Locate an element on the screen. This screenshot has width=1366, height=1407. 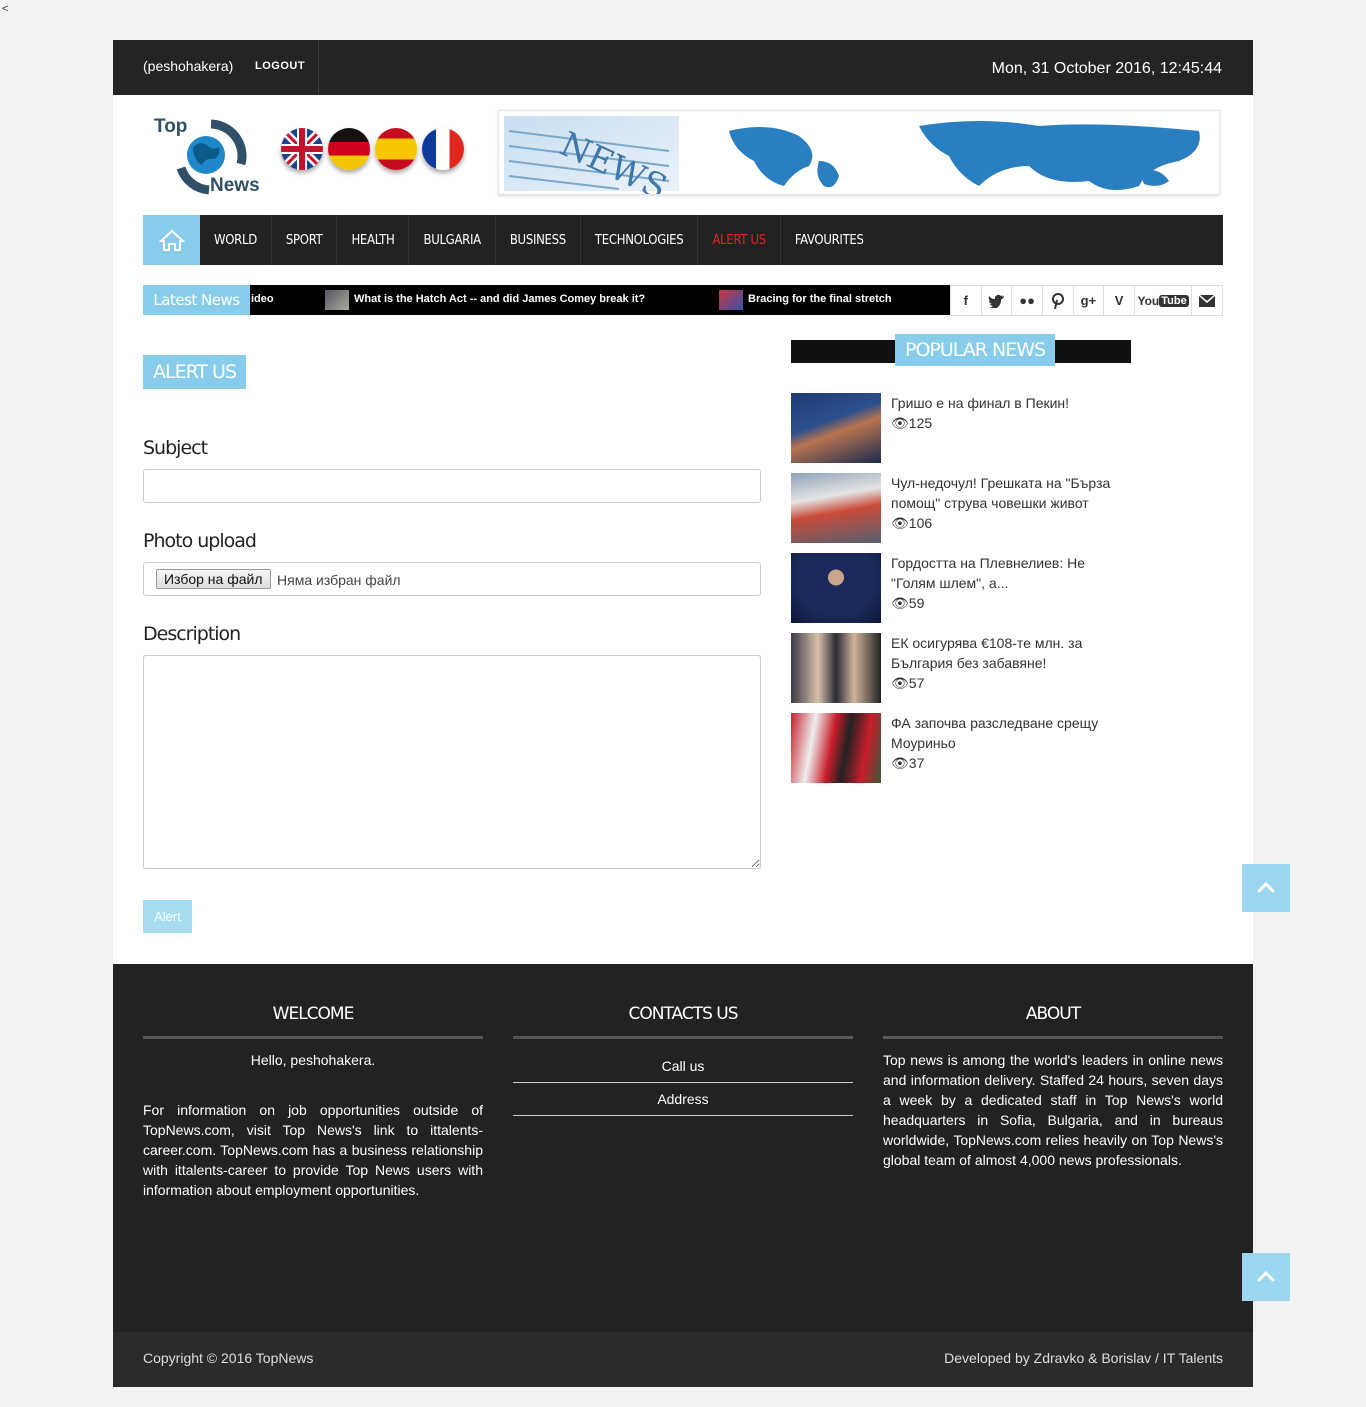
views-count: 59 is located at coordinates (916, 603).